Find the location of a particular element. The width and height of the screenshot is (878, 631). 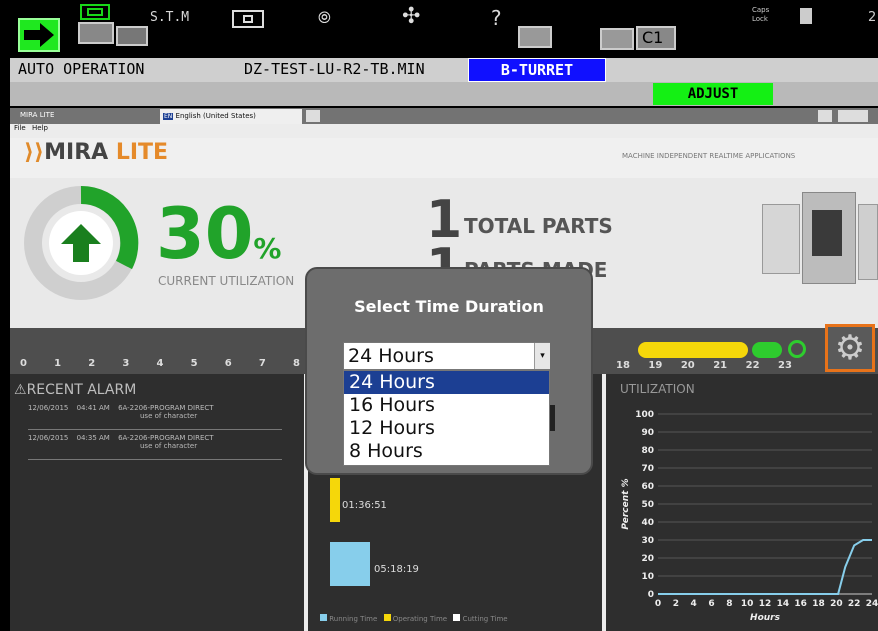

machine-image is located at coordinates (818, 243).